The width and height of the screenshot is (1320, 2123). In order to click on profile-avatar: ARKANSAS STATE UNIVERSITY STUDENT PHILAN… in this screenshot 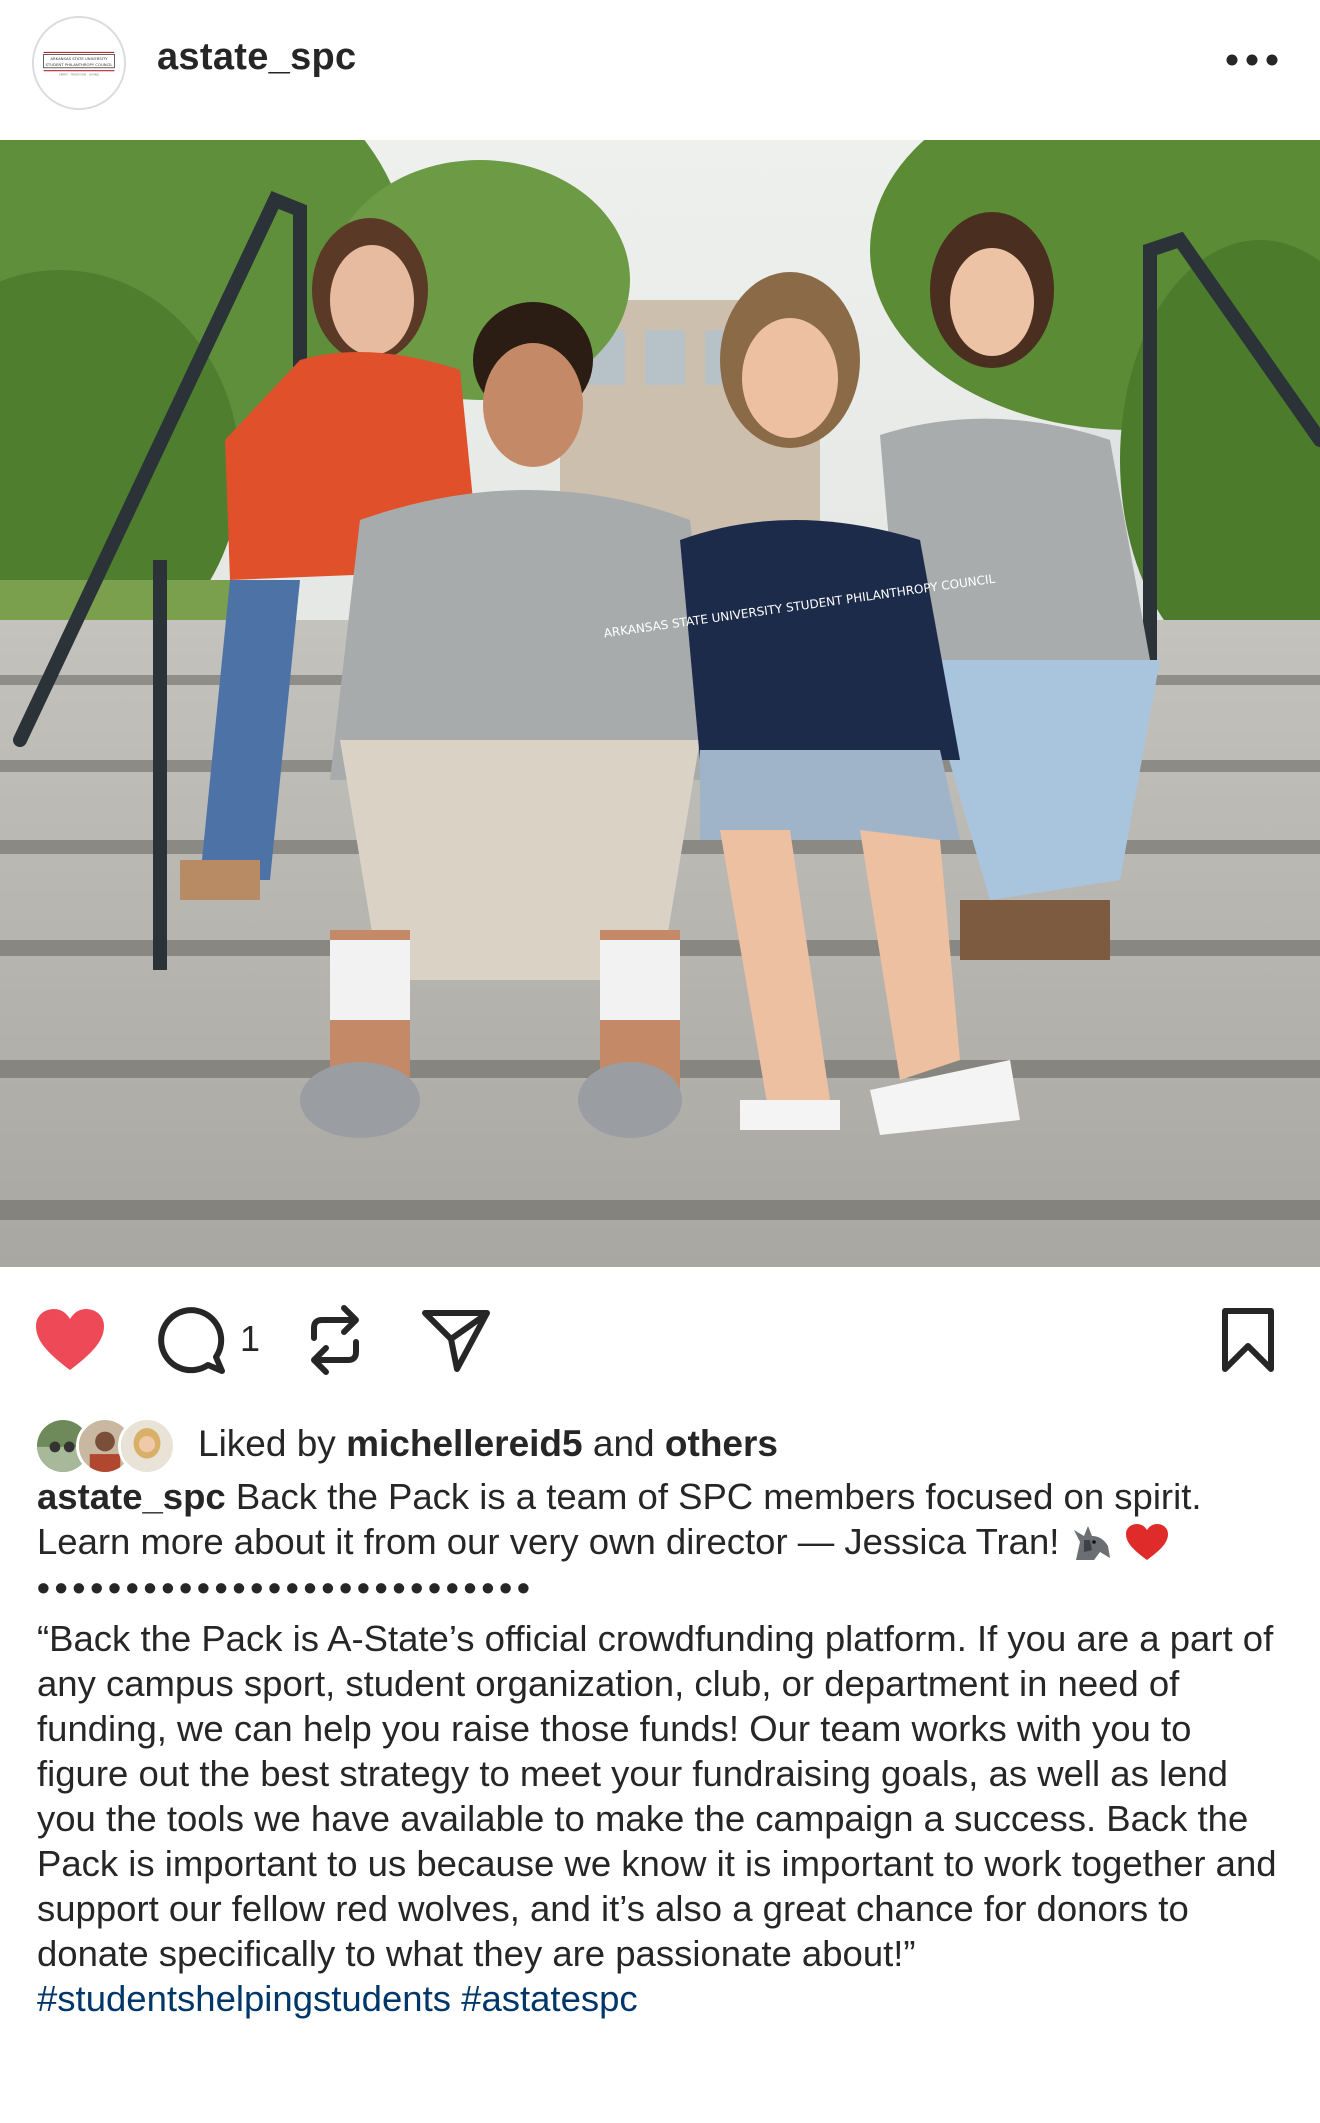, I will do `click(79, 63)`.